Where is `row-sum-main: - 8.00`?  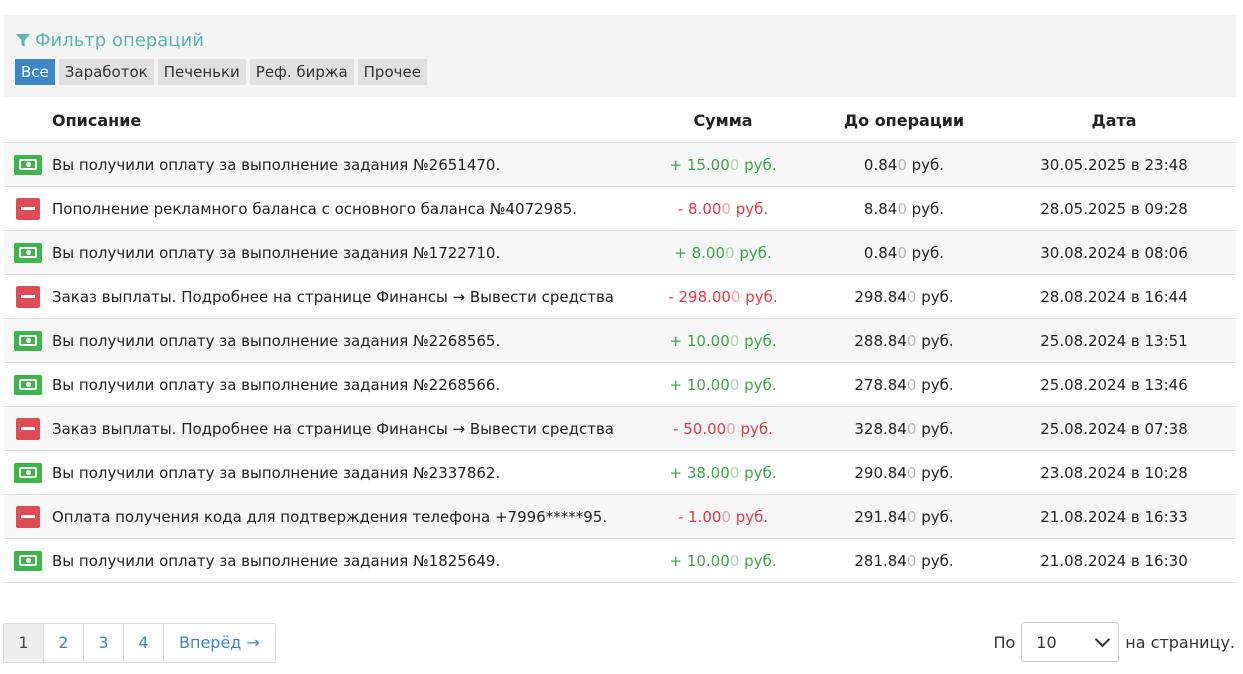
row-sum-main: - 8.00 is located at coordinates (699, 208).